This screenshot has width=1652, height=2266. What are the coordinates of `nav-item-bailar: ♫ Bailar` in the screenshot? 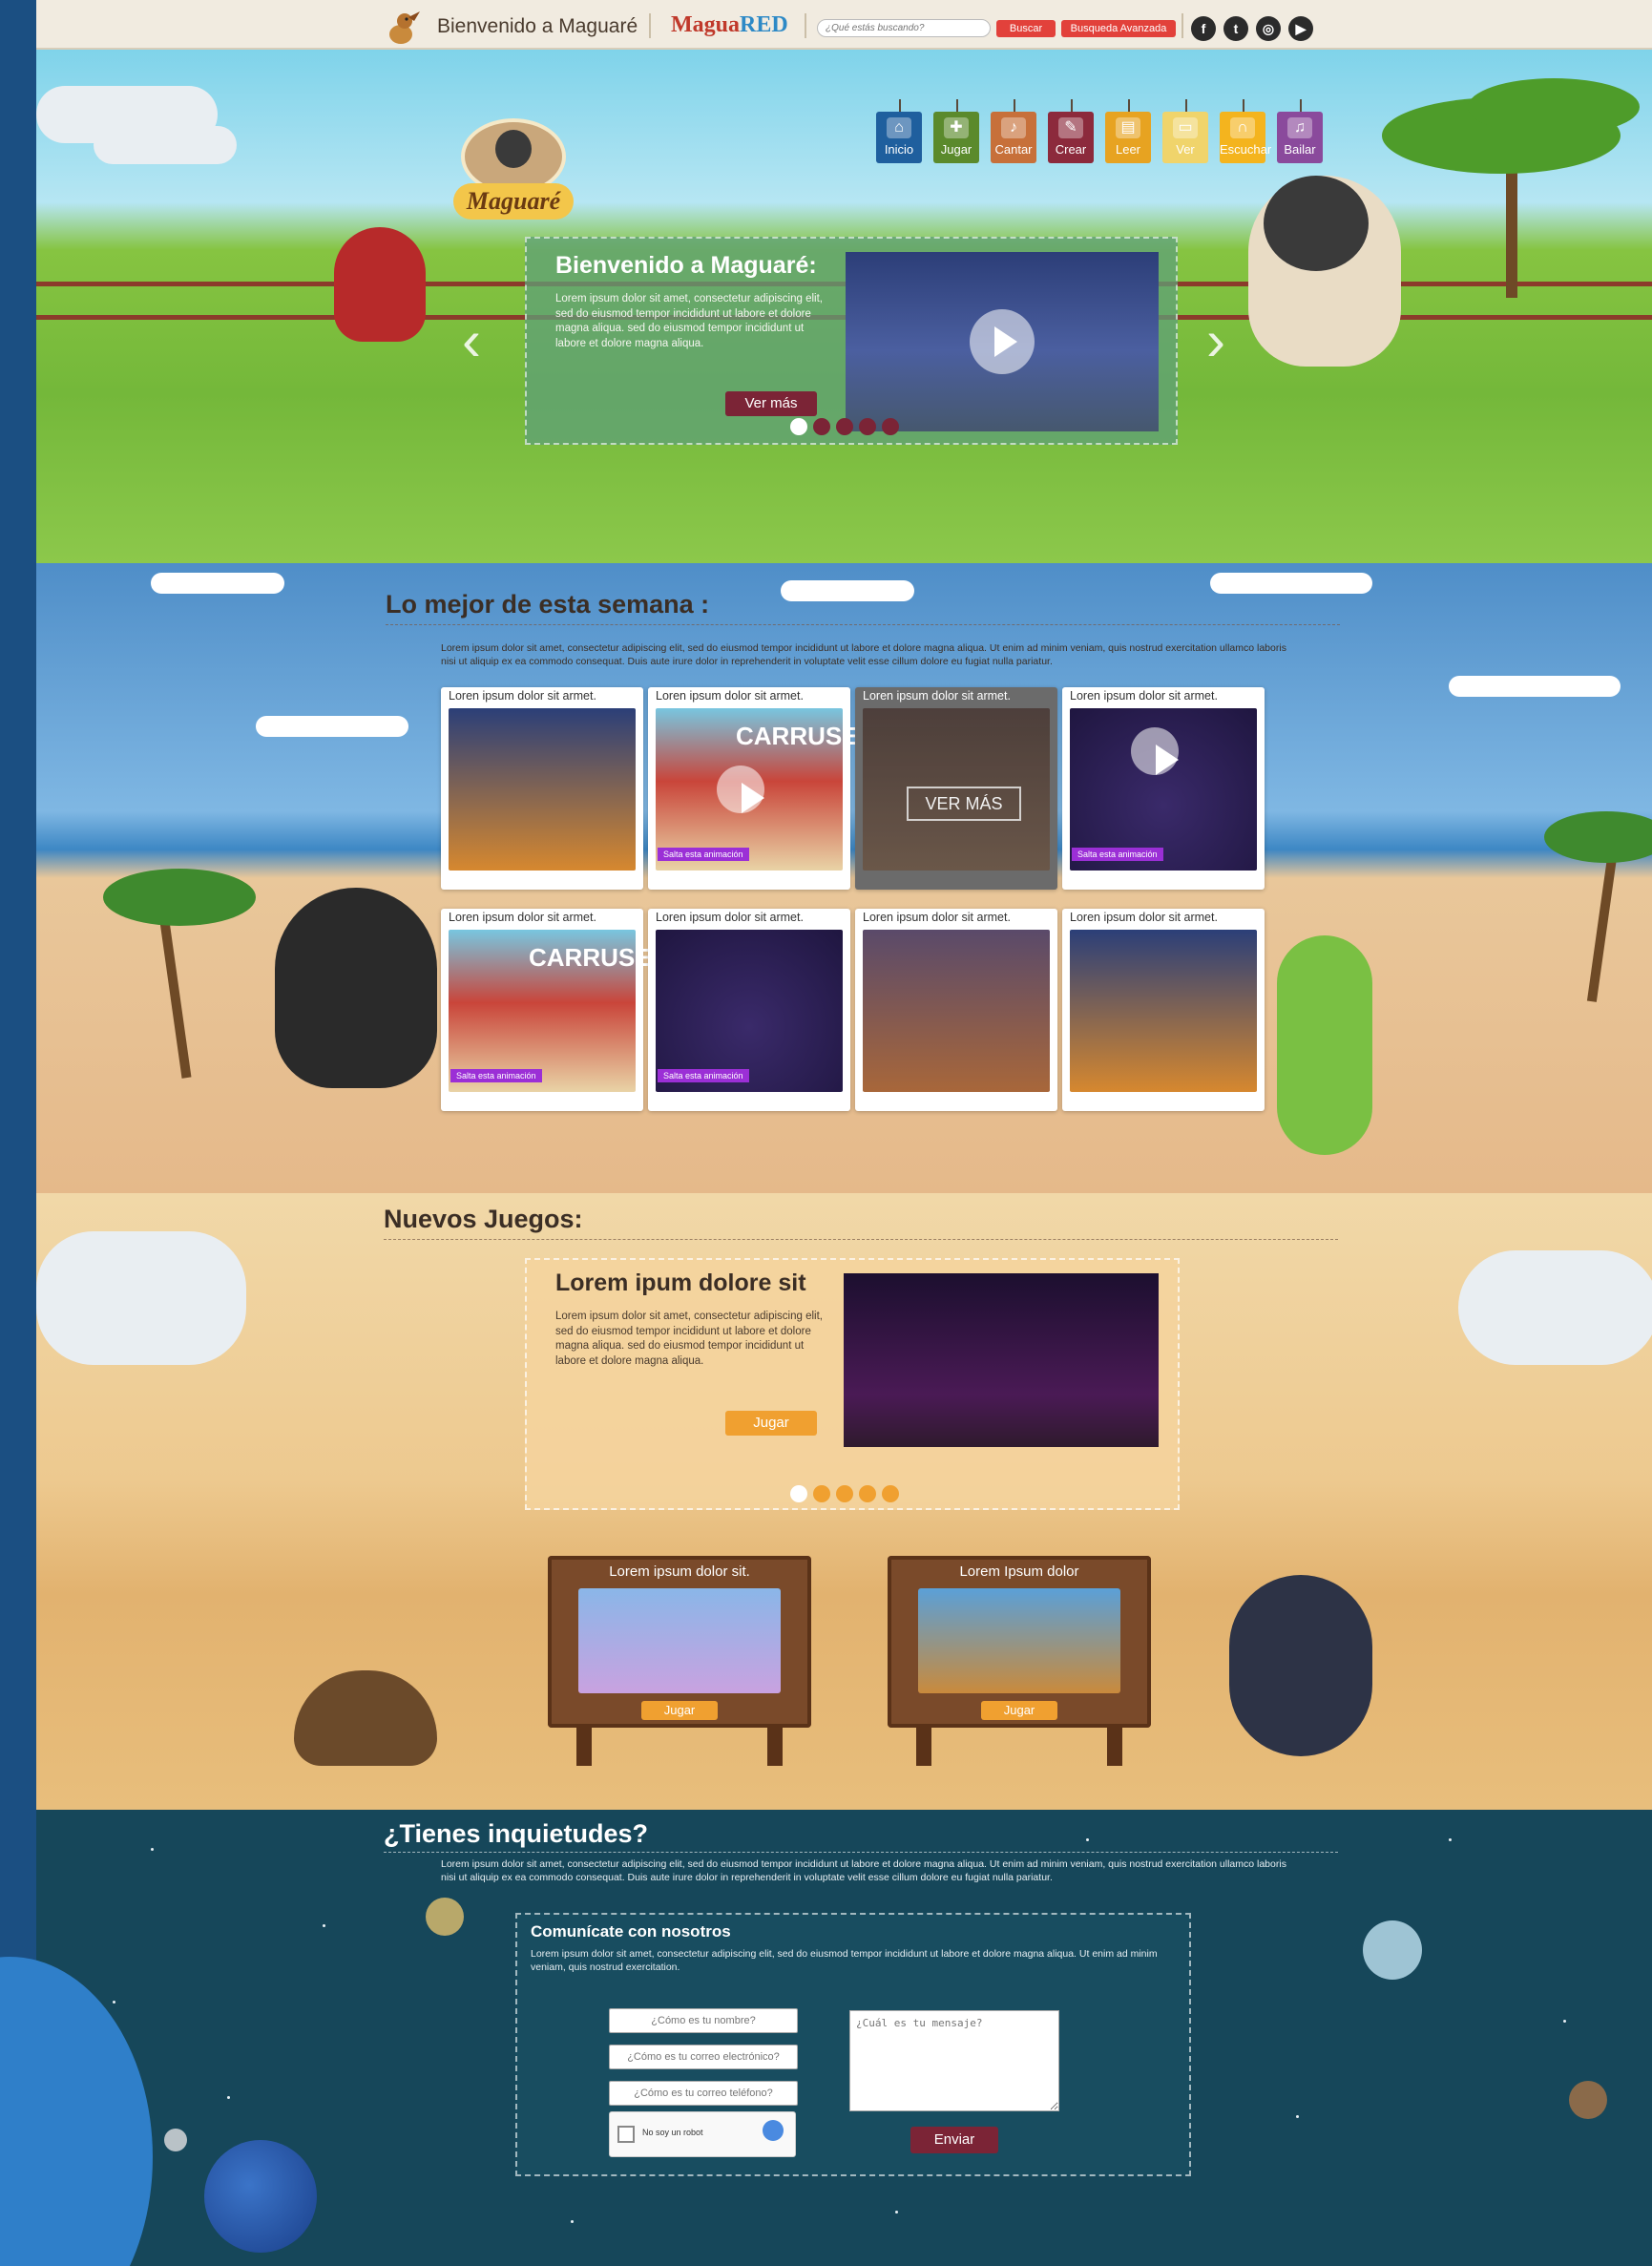 It's located at (1300, 137).